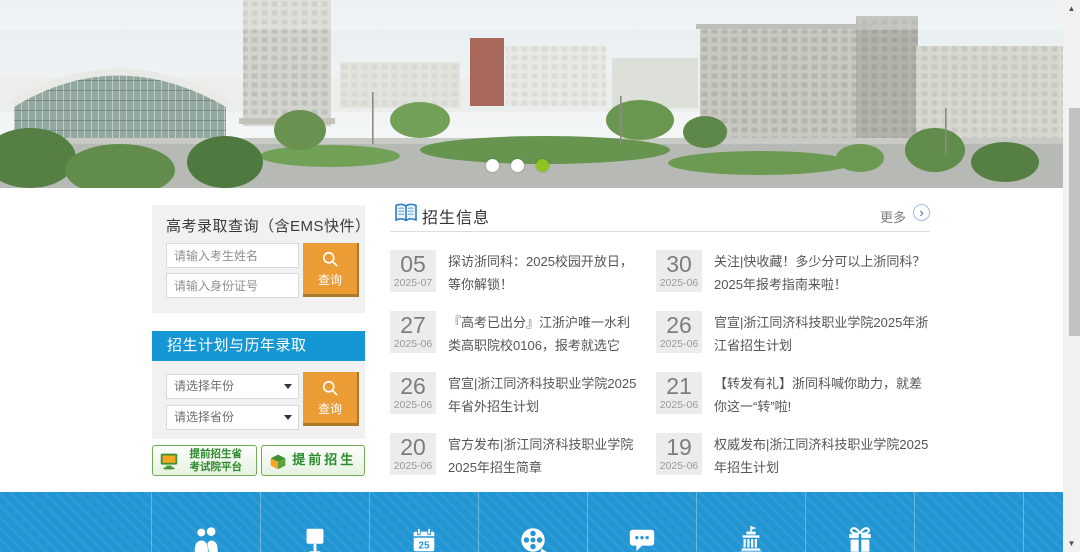 The width and height of the screenshot is (1080, 552). Describe the element at coordinates (679, 386) in the screenshot. I see `news-day: 21` at that location.